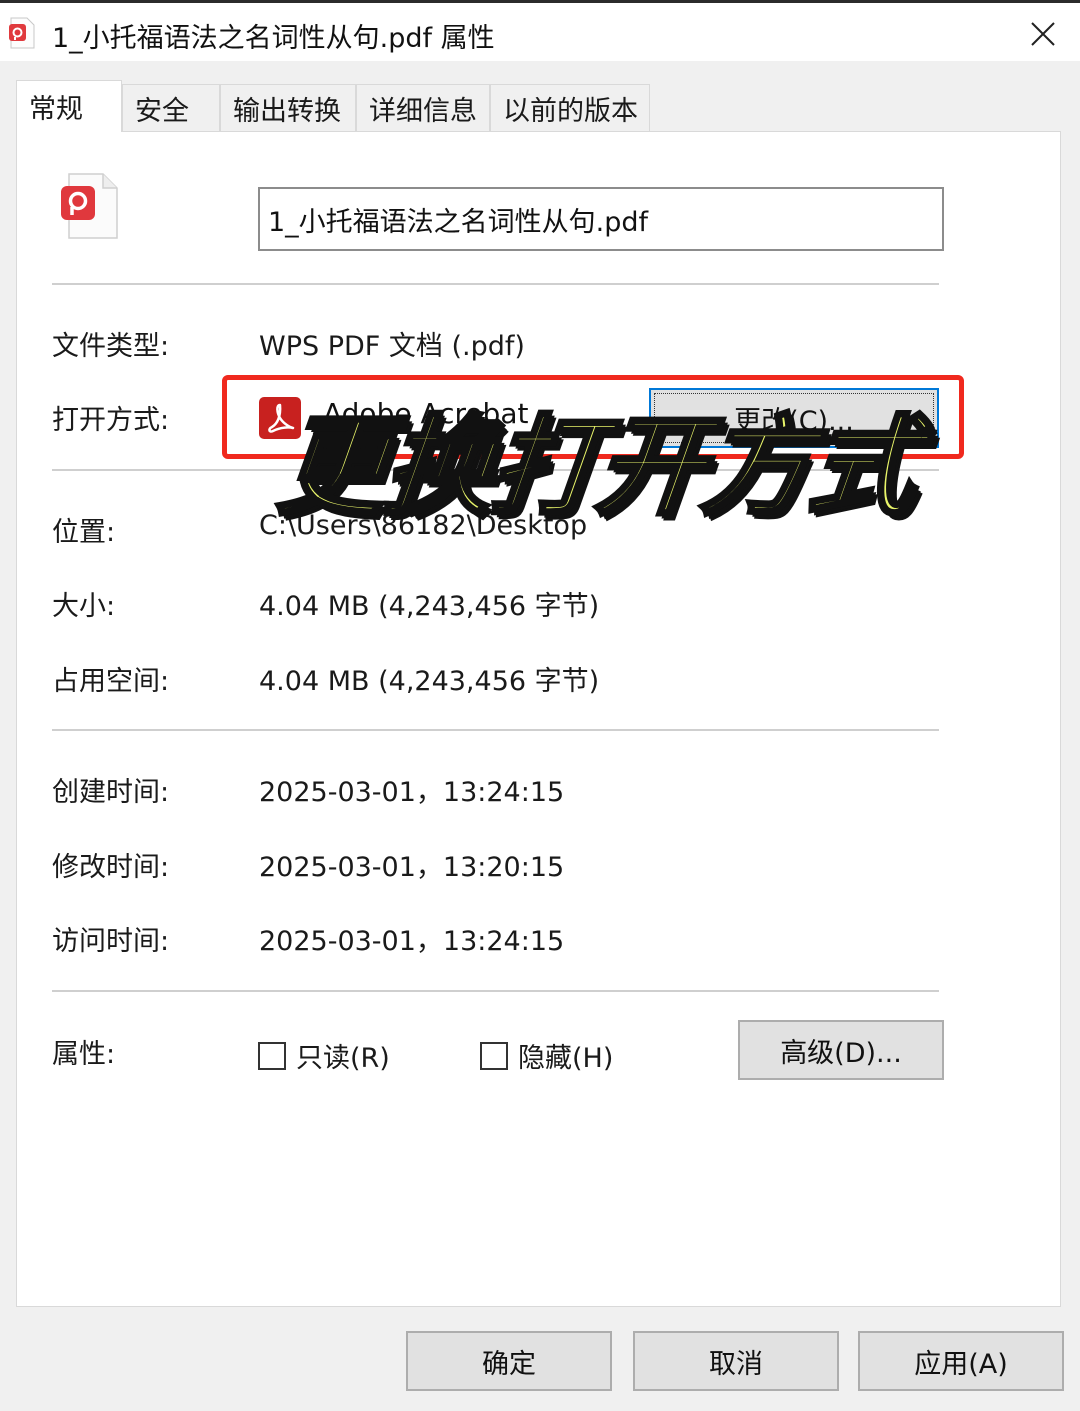  I want to click on attributes-label: 属性:, so click(84, 1054).